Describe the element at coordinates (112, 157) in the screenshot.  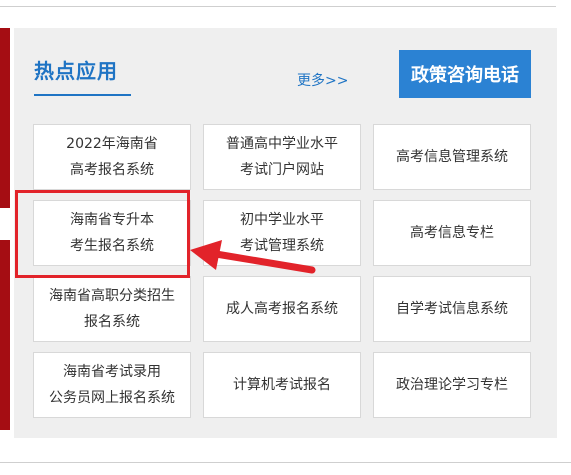
I see `app-tile-gaokao-registration: 2022年海南省 高考报名系统` at that location.